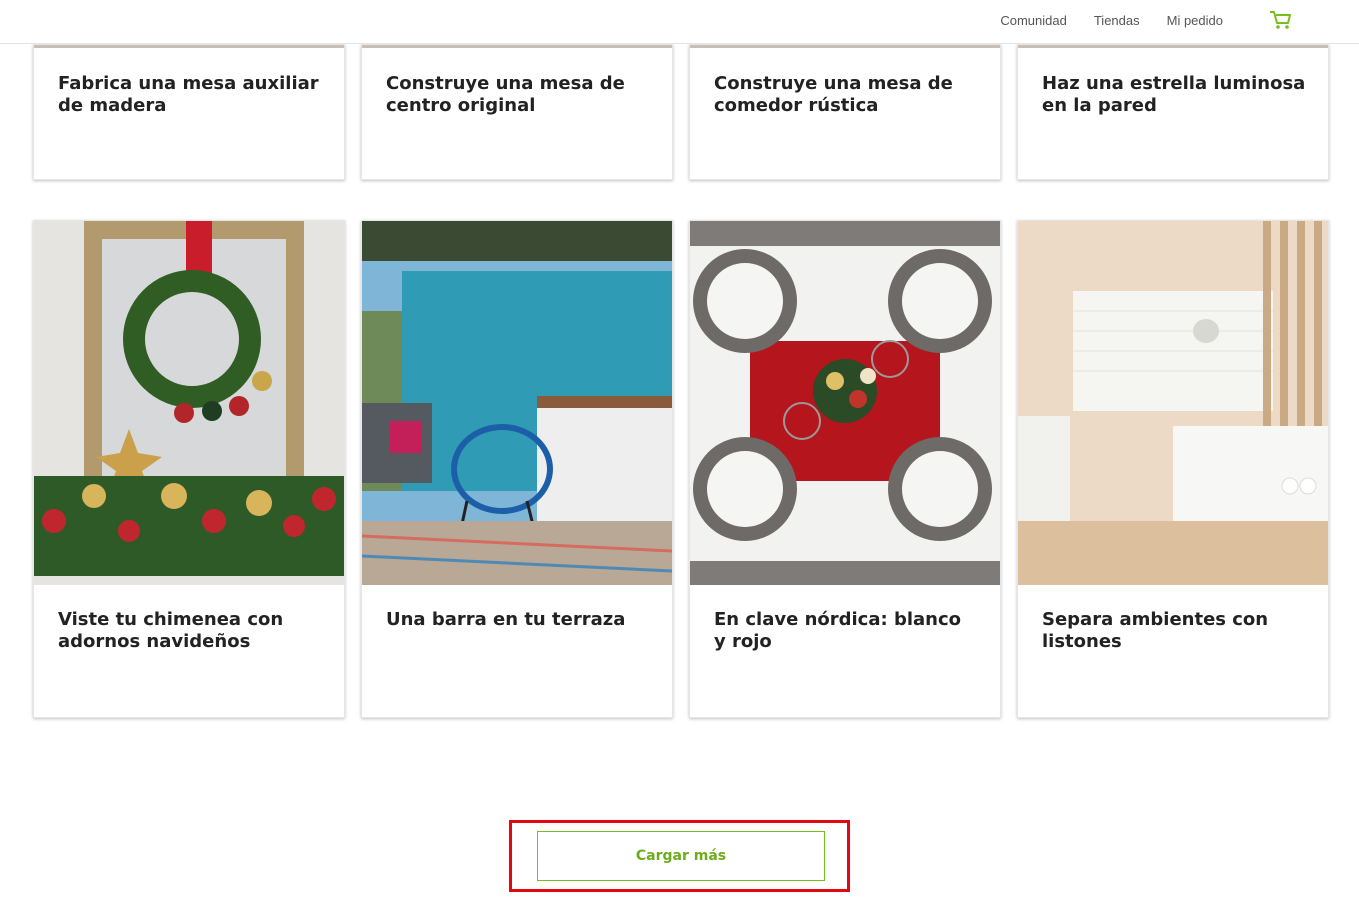  What do you see at coordinates (1174, 95) in the screenshot?
I see `card-title: Haz una estrella luminosa en la pared` at bounding box center [1174, 95].